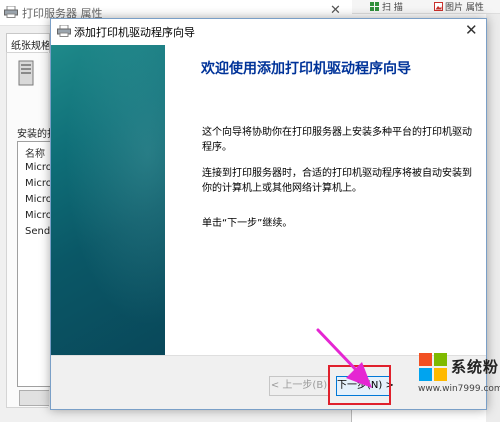 This screenshot has height=422, width=500. I want to click on toolbar-scan: 扫 描, so click(392, 6).